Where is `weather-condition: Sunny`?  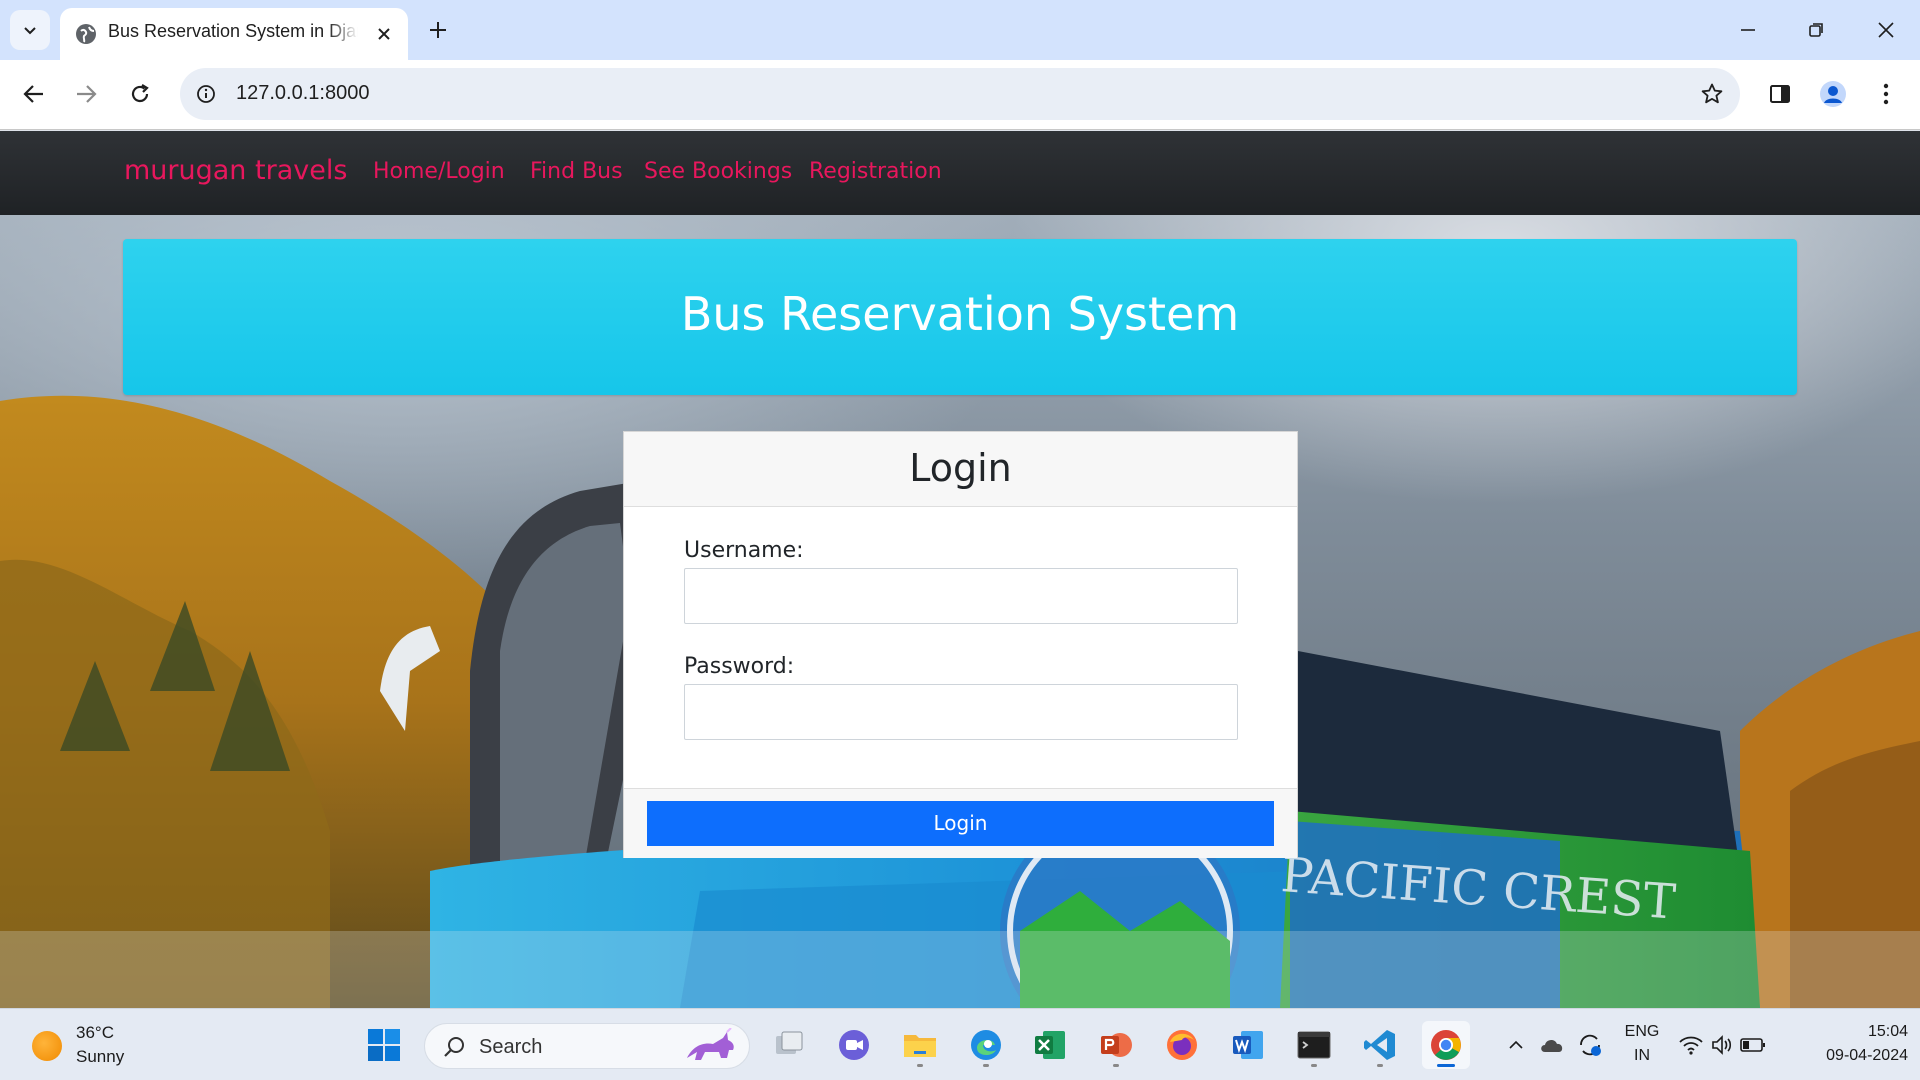 weather-condition: Sunny is located at coordinates (100, 1056).